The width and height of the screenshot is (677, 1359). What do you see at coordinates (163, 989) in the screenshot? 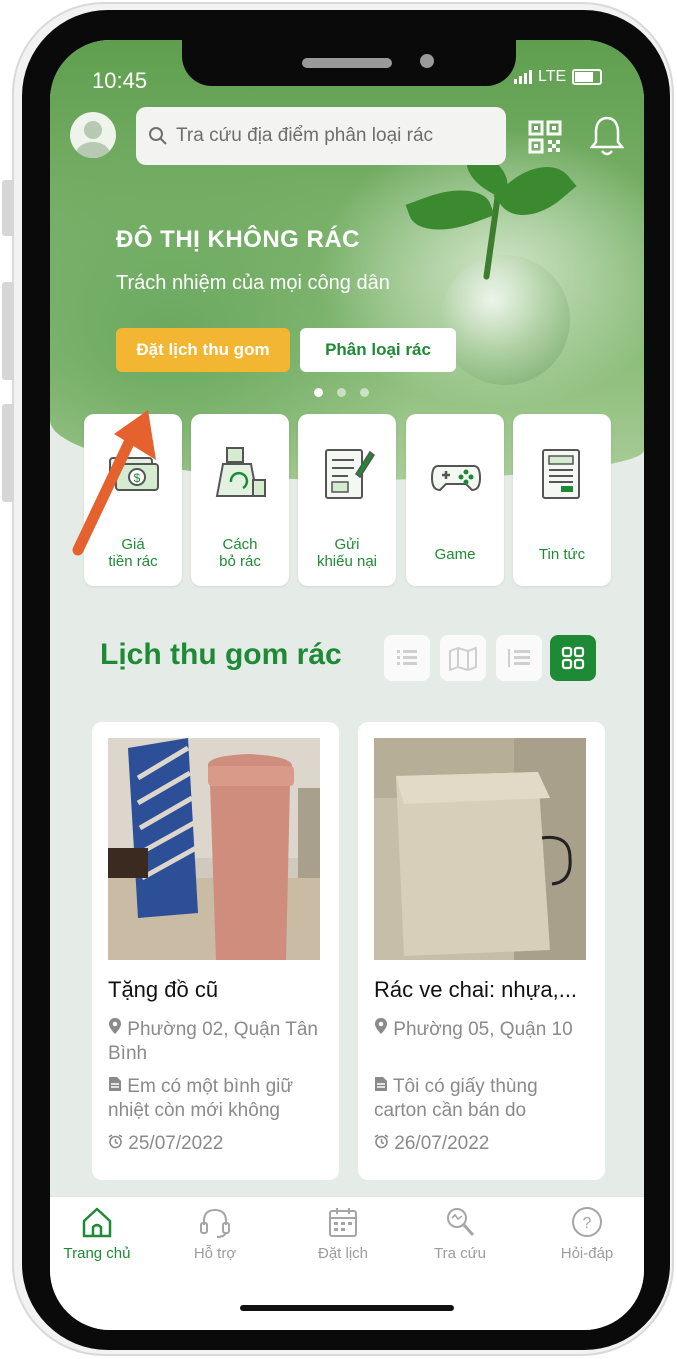
I see `card-title: Tặng đồ cũ` at bounding box center [163, 989].